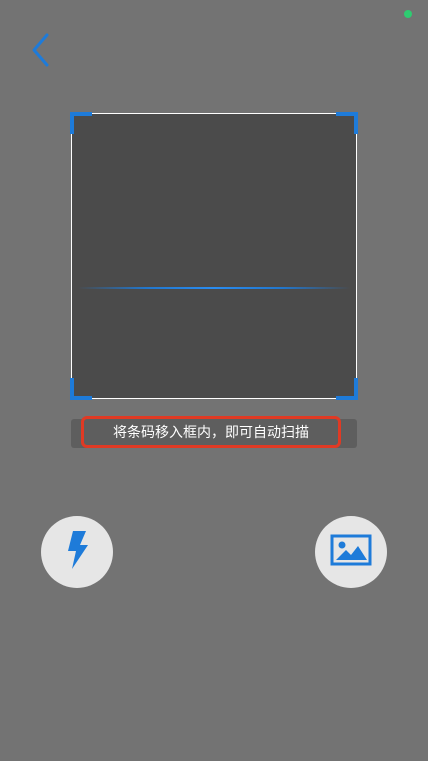  What do you see at coordinates (81, 389) in the screenshot?
I see `scan-frame-corner-bottom-left` at bounding box center [81, 389].